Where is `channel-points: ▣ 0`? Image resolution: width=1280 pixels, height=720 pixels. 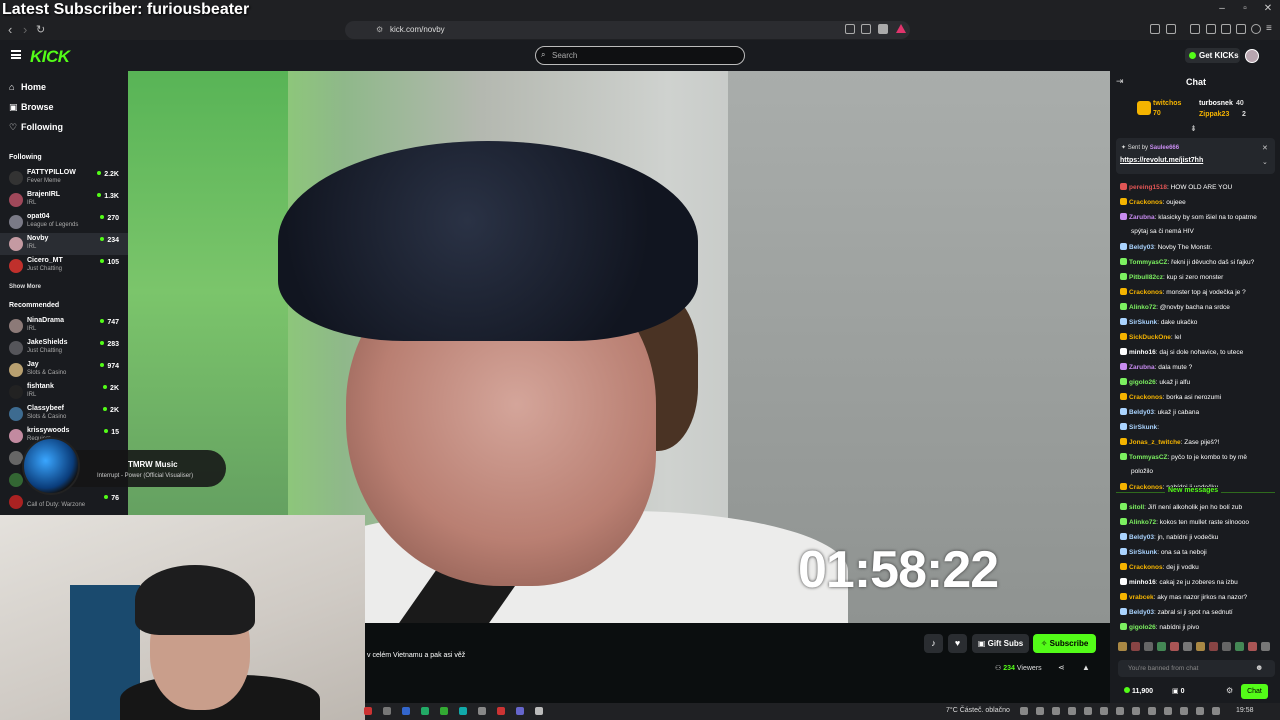 channel-points: ▣ 0 is located at coordinates (1178, 691).